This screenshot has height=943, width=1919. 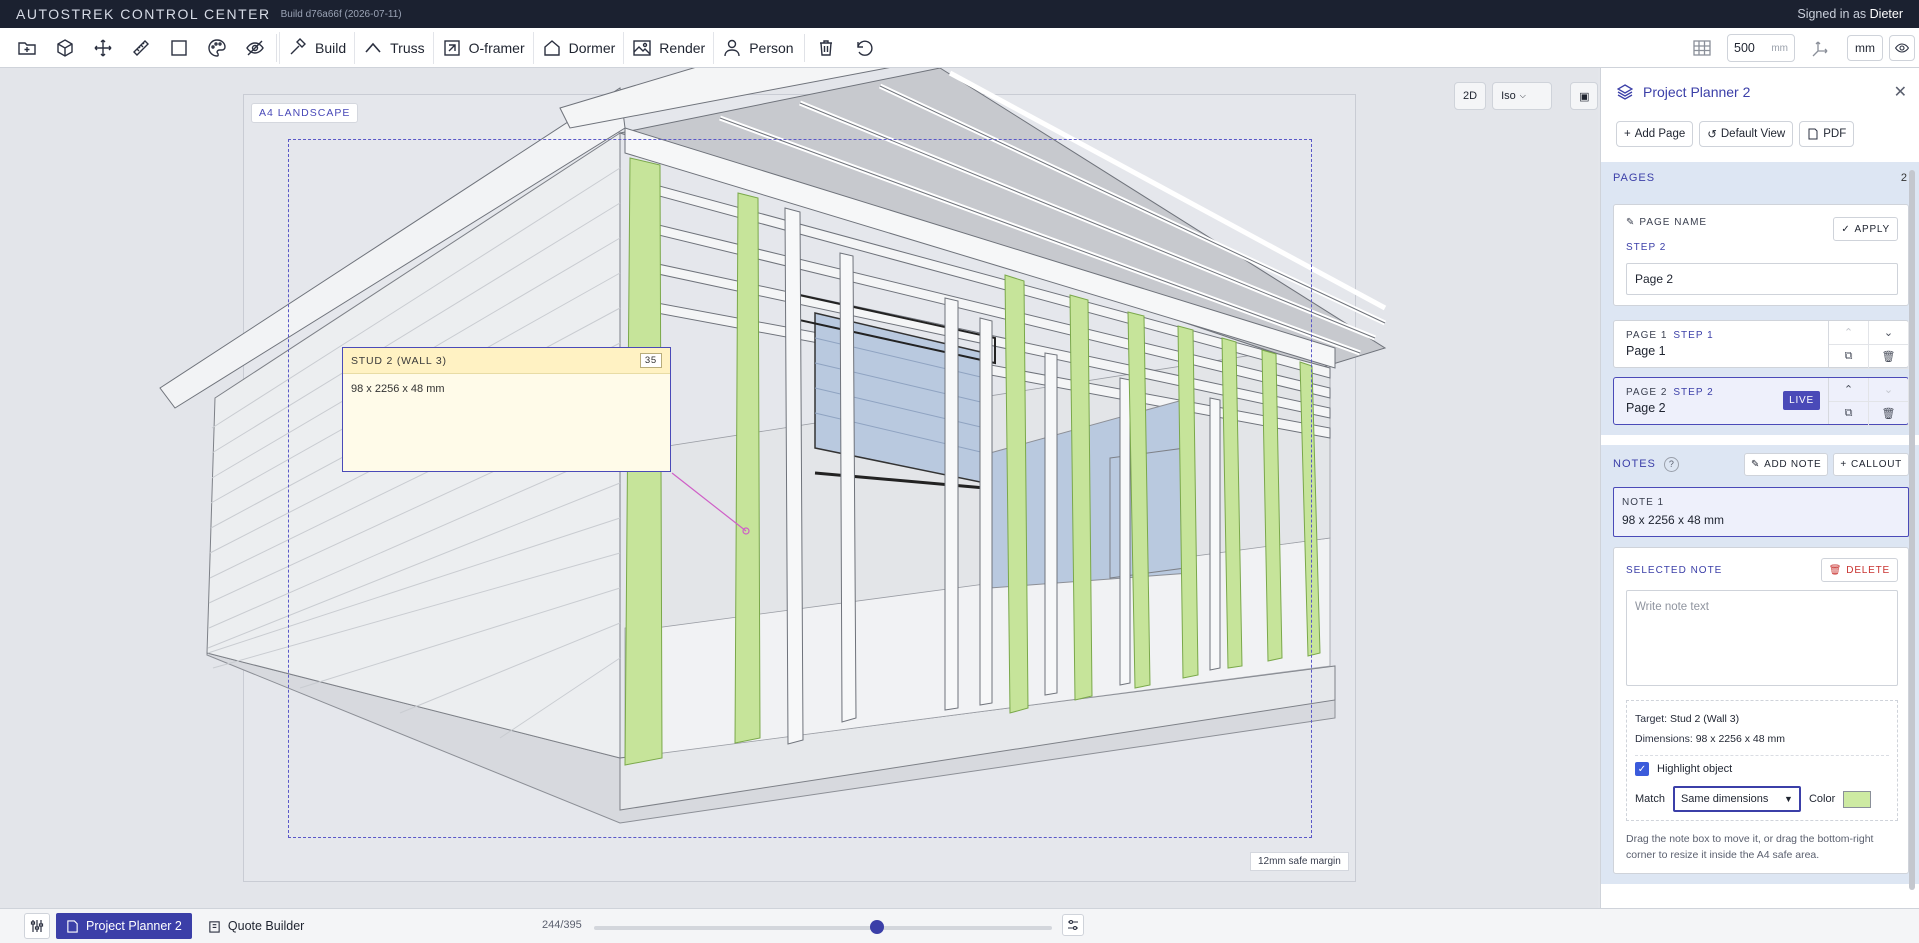 What do you see at coordinates (1508, 96) in the screenshot?
I see `view-mode-value: Iso` at bounding box center [1508, 96].